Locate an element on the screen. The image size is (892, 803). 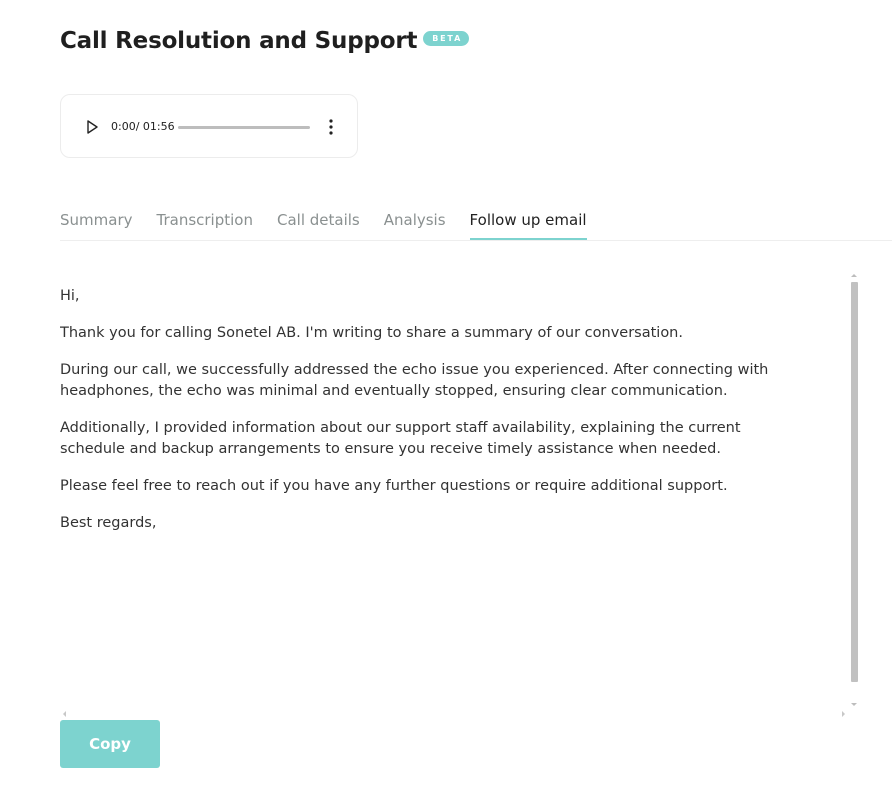
play-icon is located at coordinates (92, 127).